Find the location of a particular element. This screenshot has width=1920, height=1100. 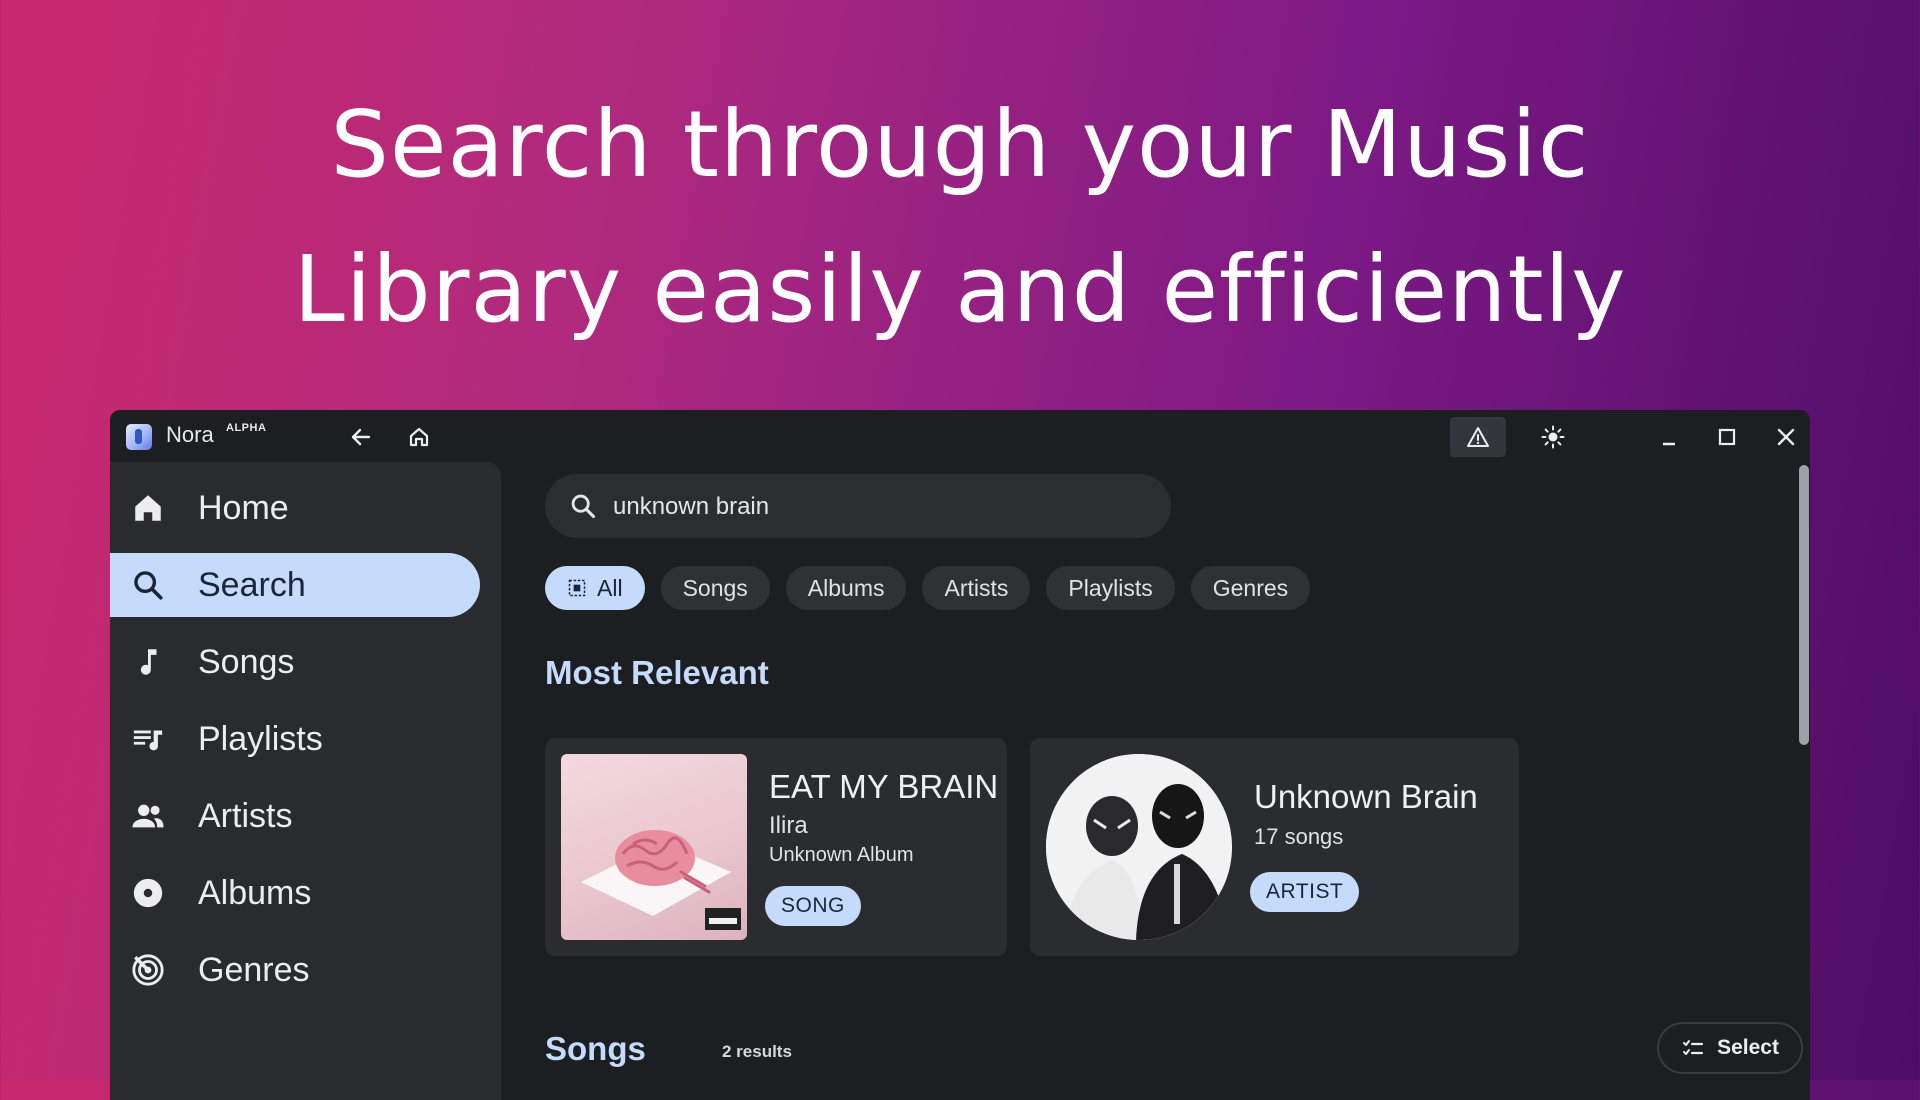

minimize-icon is located at coordinates (1669, 444).